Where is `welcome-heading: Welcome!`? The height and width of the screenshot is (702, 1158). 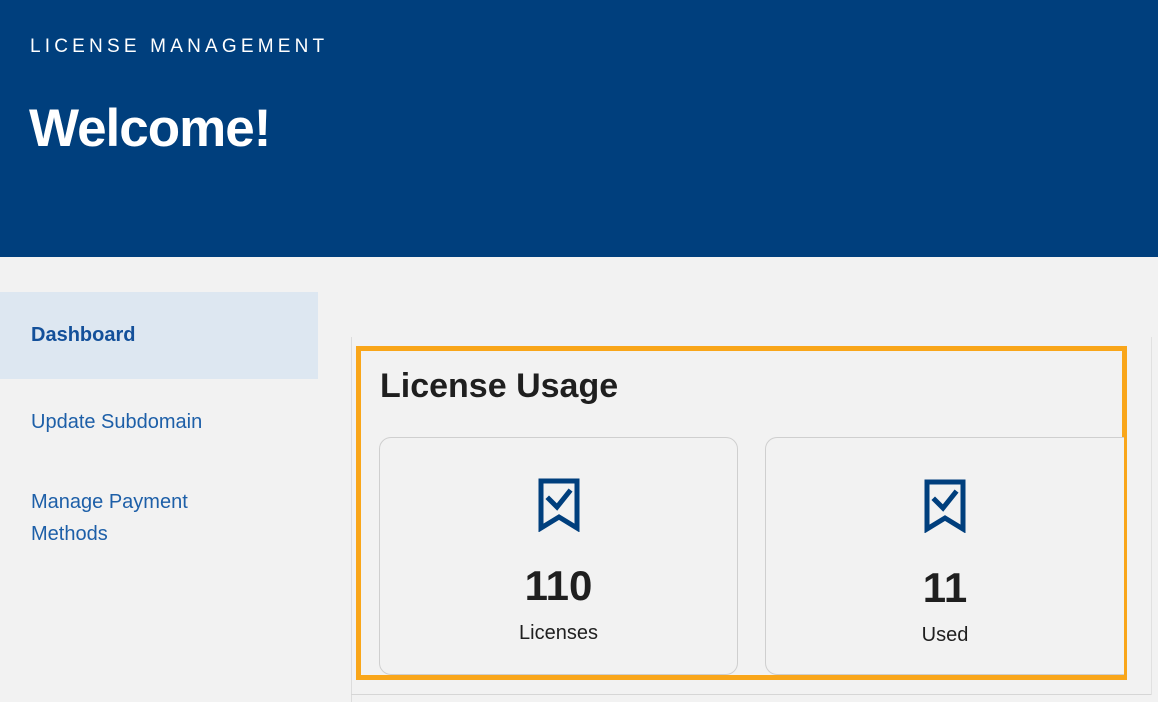
welcome-heading: Welcome! is located at coordinates (150, 128).